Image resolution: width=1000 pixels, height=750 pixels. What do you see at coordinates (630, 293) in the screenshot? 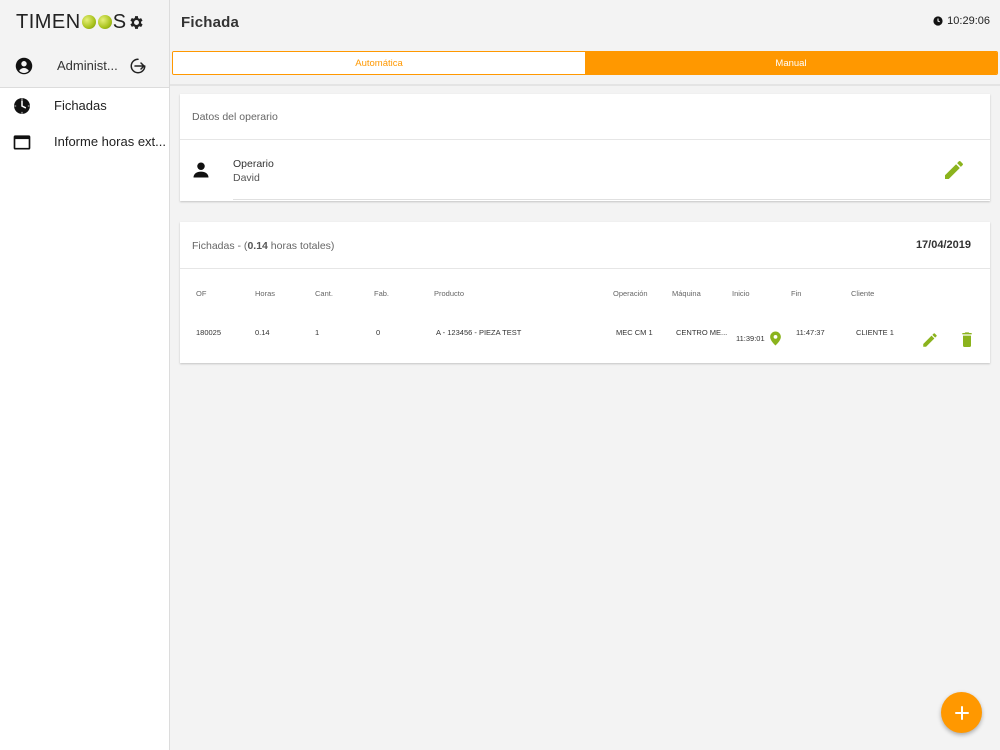
I see `column-header-operacion: Operación` at bounding box center [630, 293].